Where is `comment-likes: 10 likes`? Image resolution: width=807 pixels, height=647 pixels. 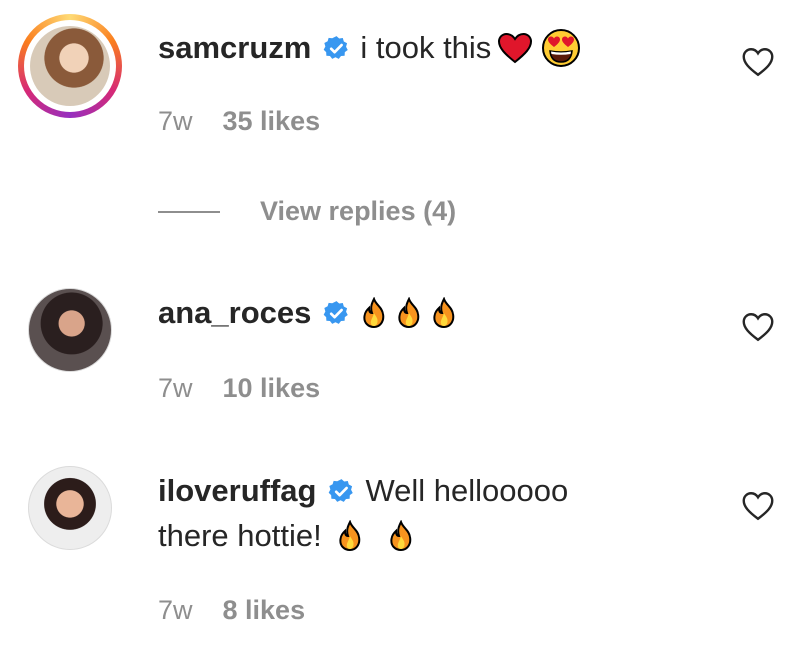
comment-likes: 10 likes is located at coordinates (272, 388).